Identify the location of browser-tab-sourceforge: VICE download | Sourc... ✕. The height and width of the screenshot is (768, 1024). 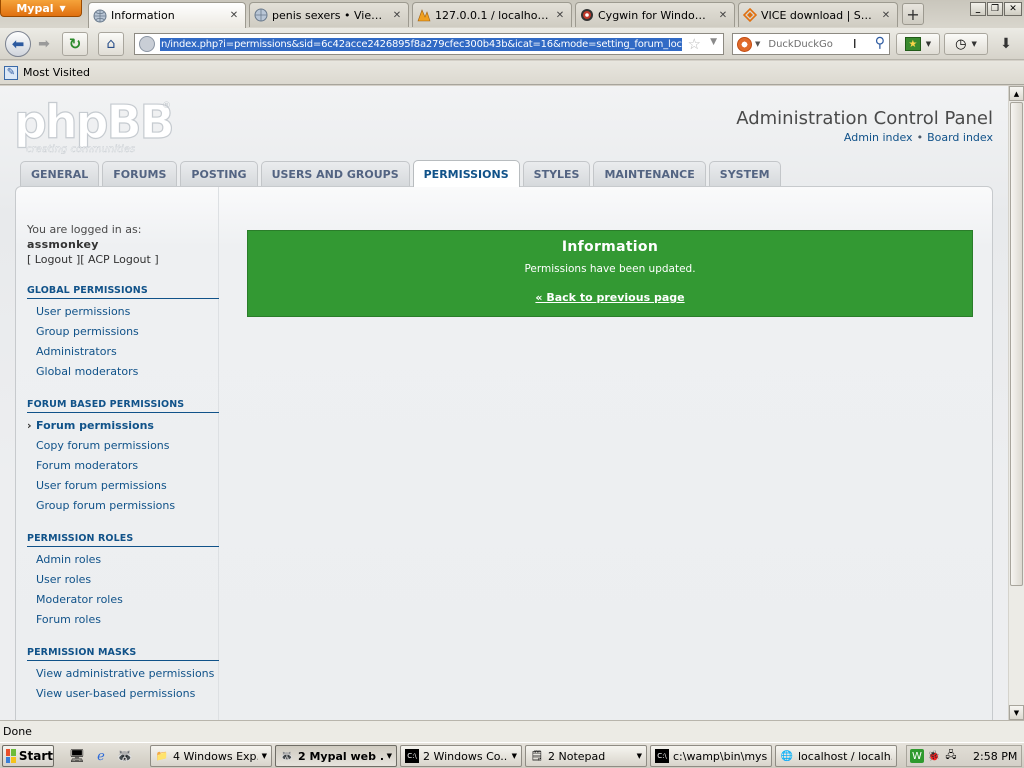
(818, 14).